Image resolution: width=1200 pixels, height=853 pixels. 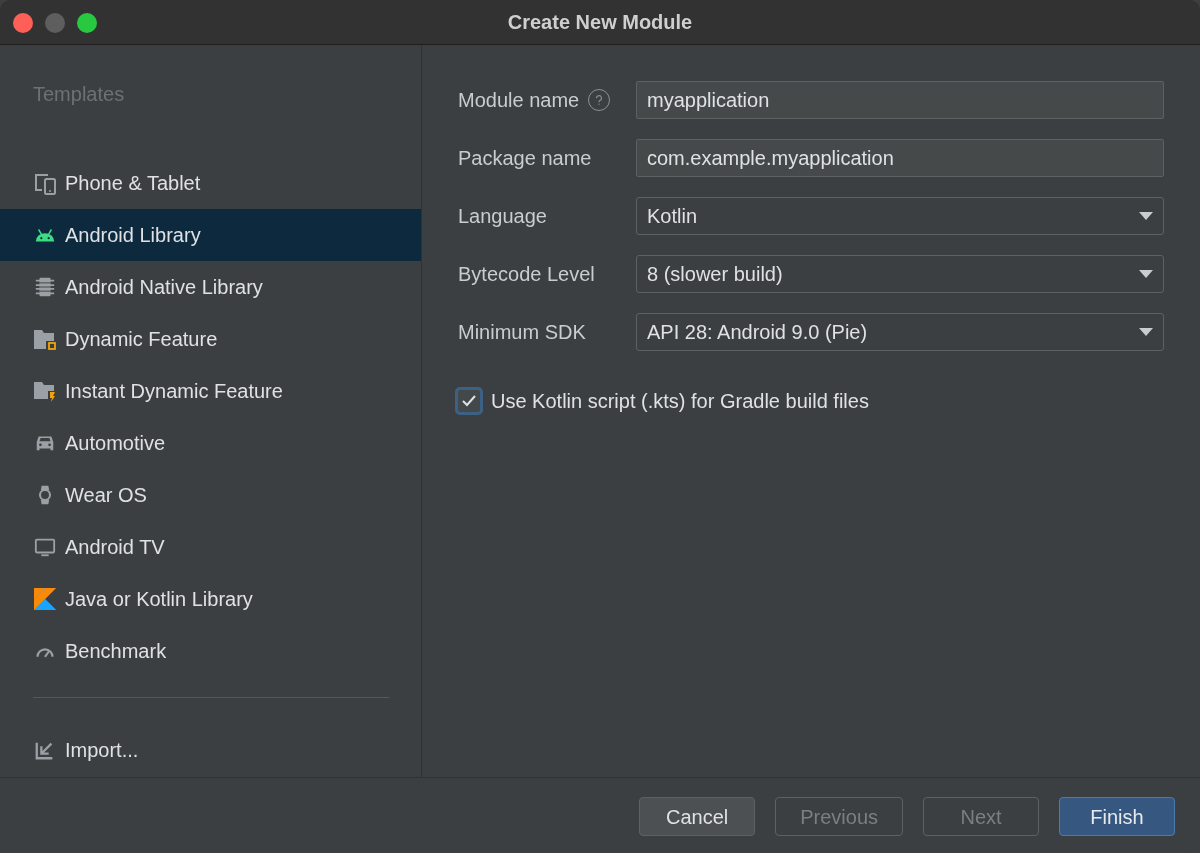 What do you see at coordinates (210, 183) in the screenshot?
I see `template-item: Phone & Tablet` at bounding box center [210, 183].